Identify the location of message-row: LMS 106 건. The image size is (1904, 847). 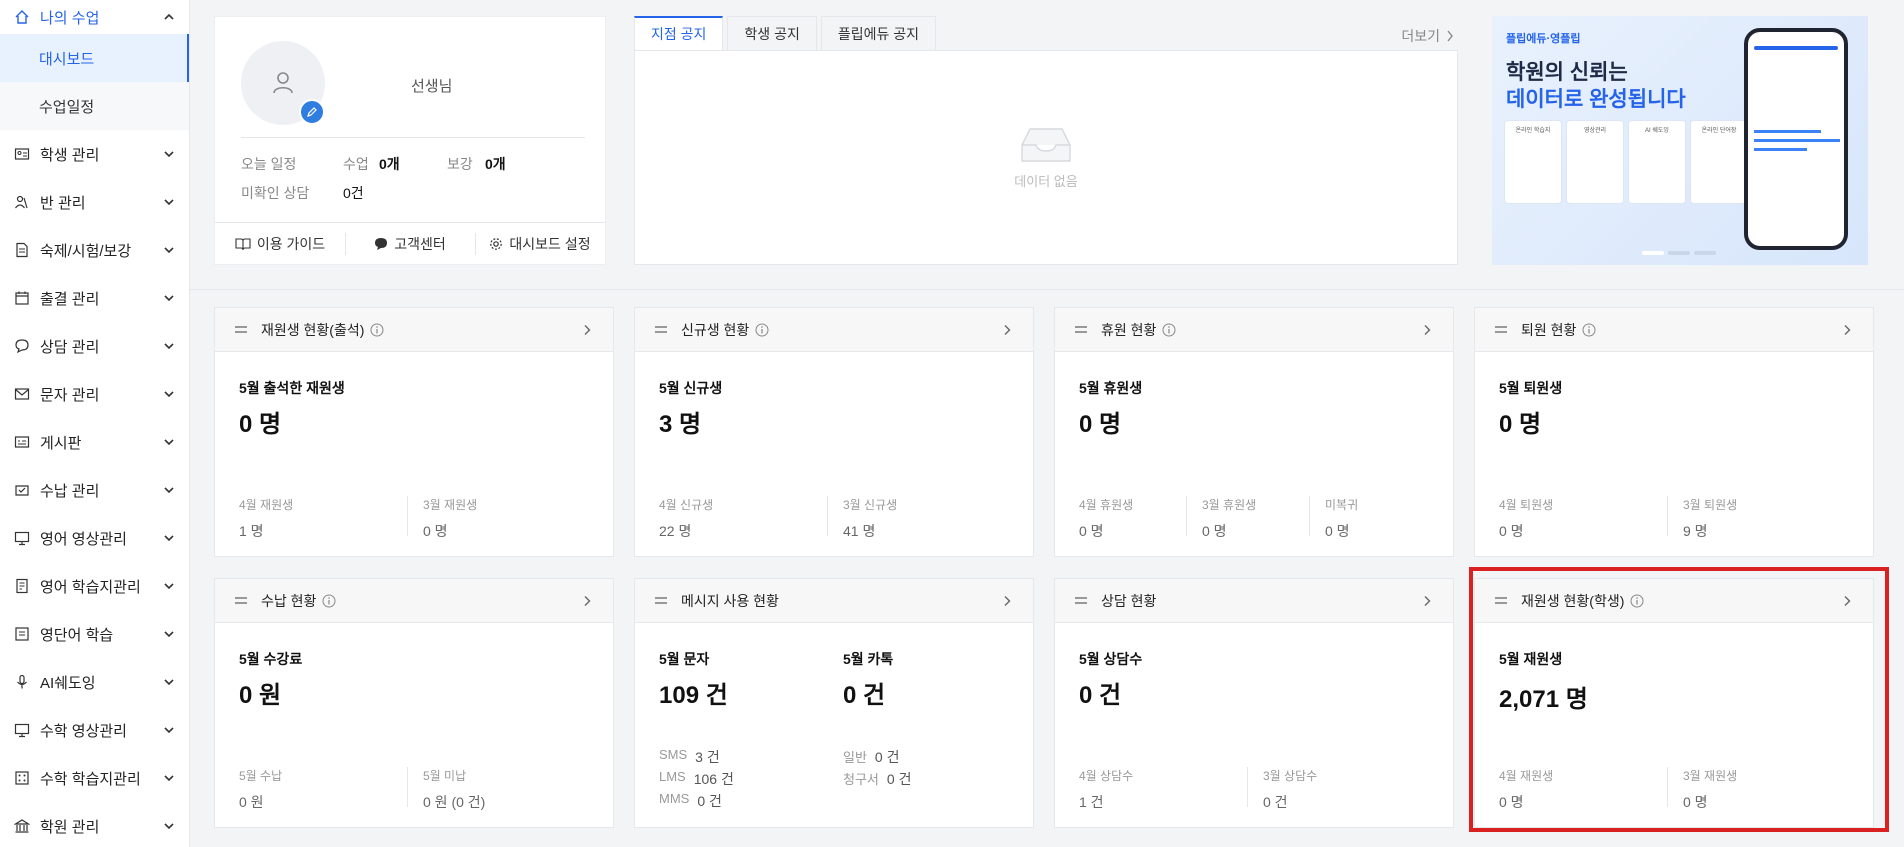
(696, 778).